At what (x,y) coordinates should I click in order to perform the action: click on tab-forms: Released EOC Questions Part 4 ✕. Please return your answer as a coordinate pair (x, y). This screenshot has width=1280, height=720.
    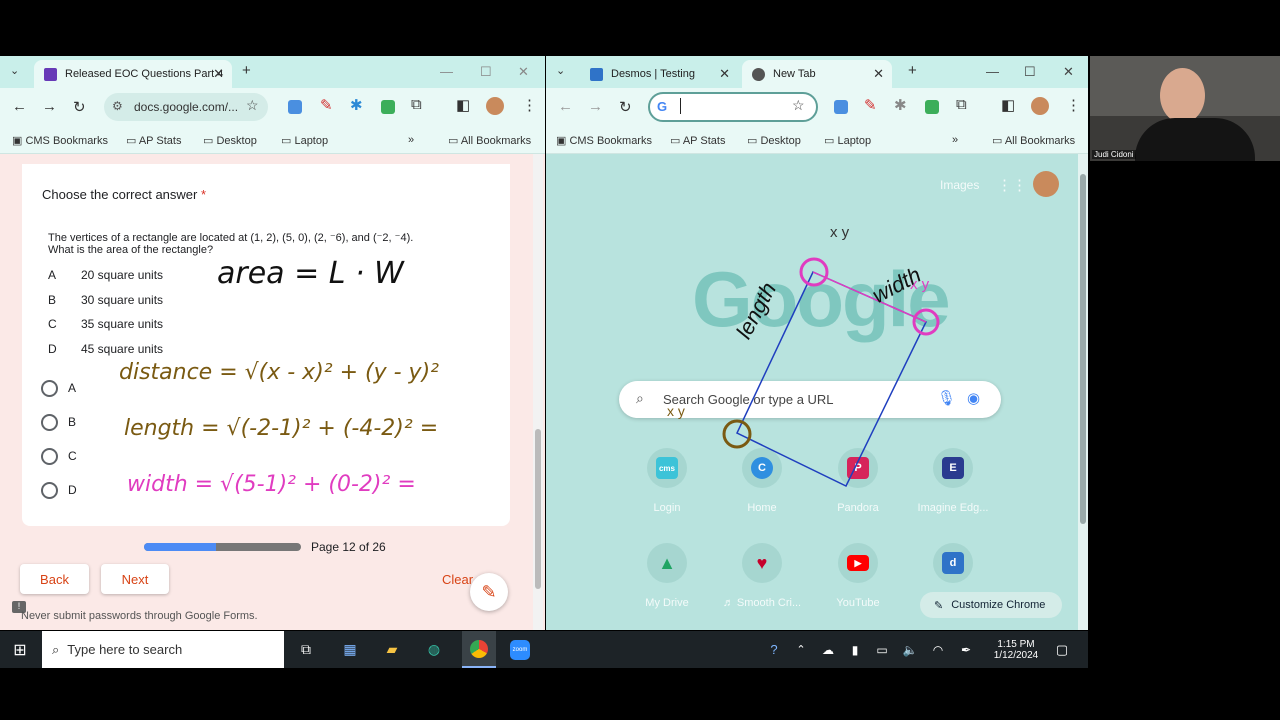
    Looking at the image, I should click on (133, 74).